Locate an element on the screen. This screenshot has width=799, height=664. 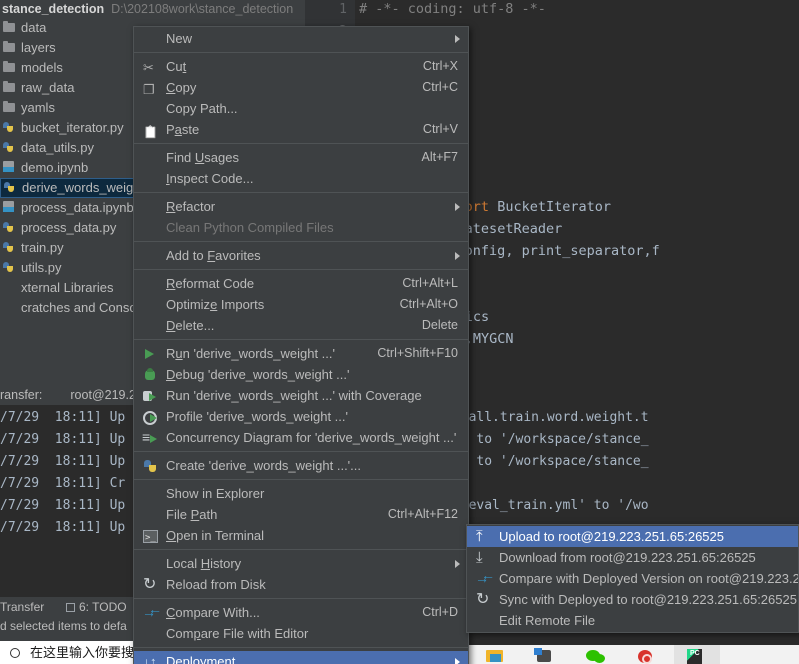
menu-item-label: Open in Terminal is located at coordinates (215, 535).